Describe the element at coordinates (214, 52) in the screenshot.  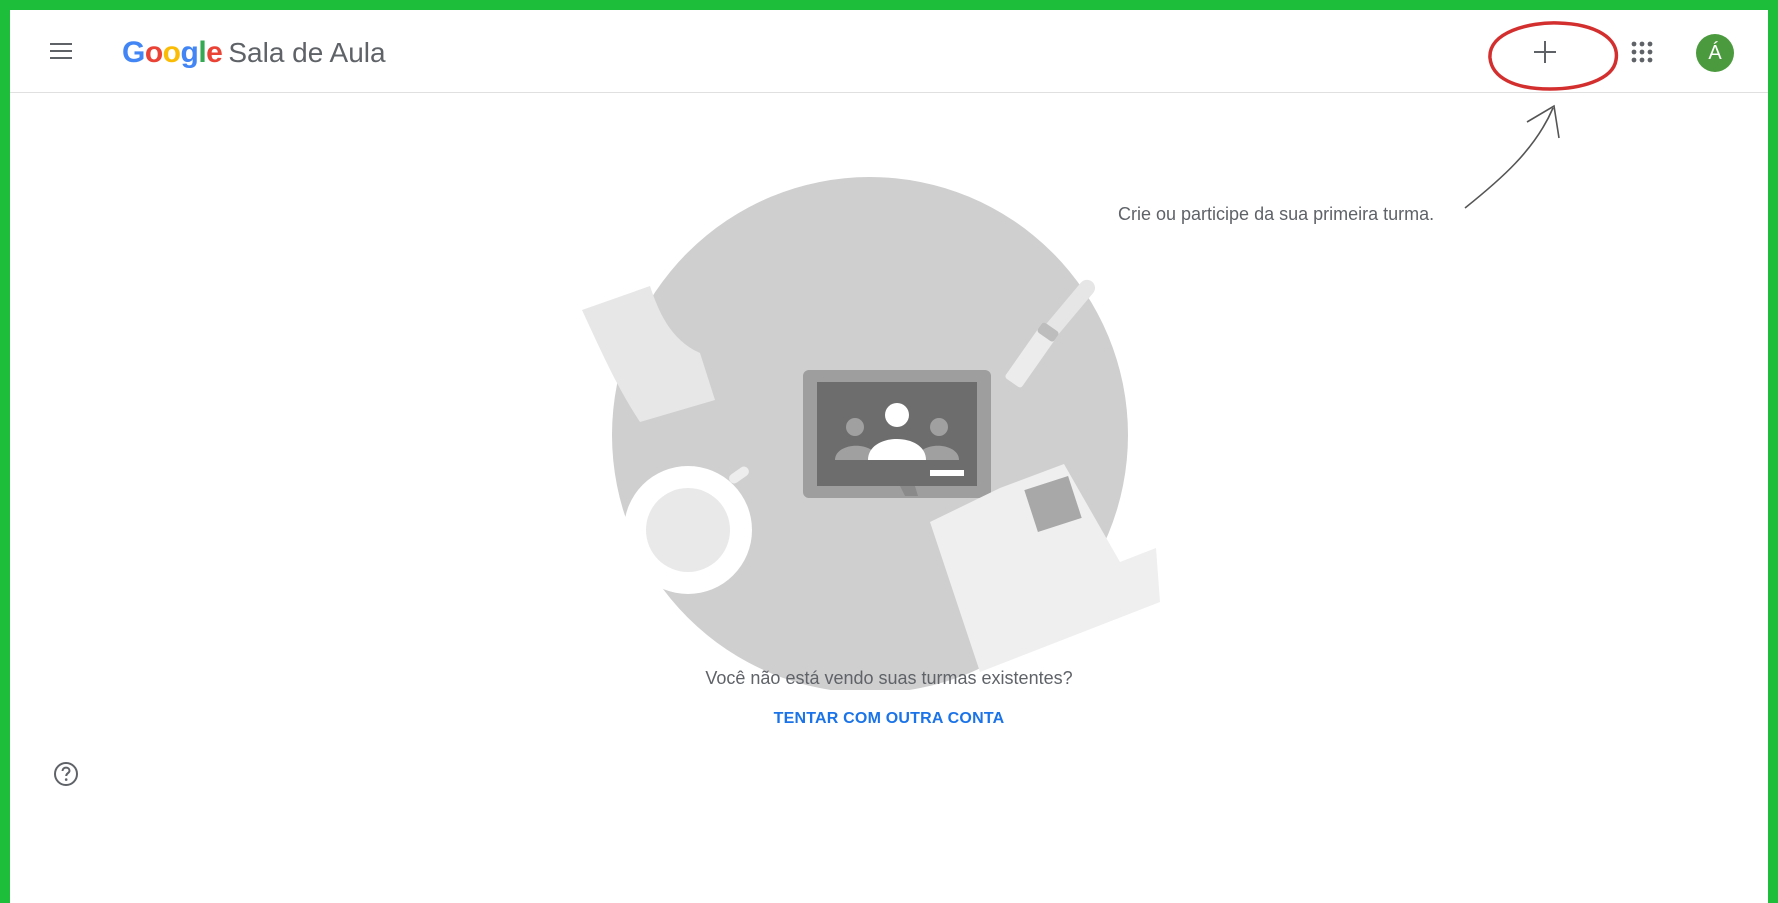
I see `logo-letter: e` at that location.